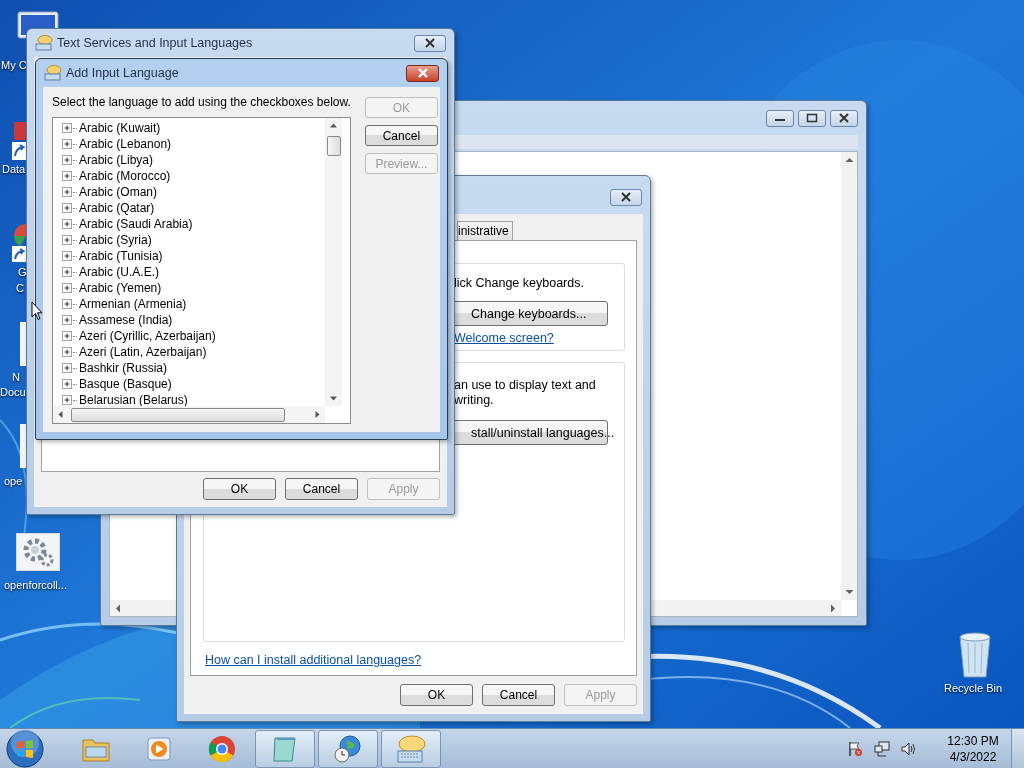  I want to click on description-text: an use to display text and, so click(525, 385).